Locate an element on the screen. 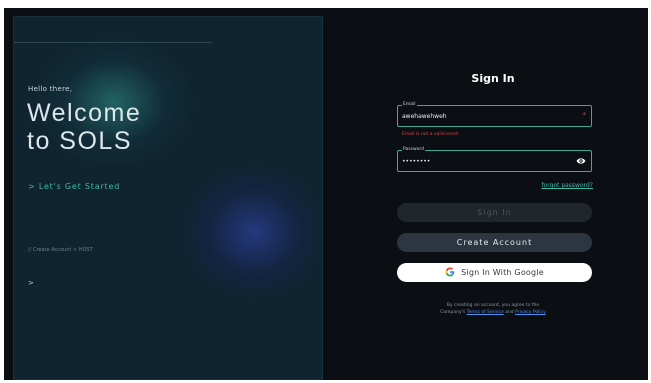 The height and width of the screenshot is (383, 651). welcome-heading: Welcome to SOLS is located at coordinates (84, 127).